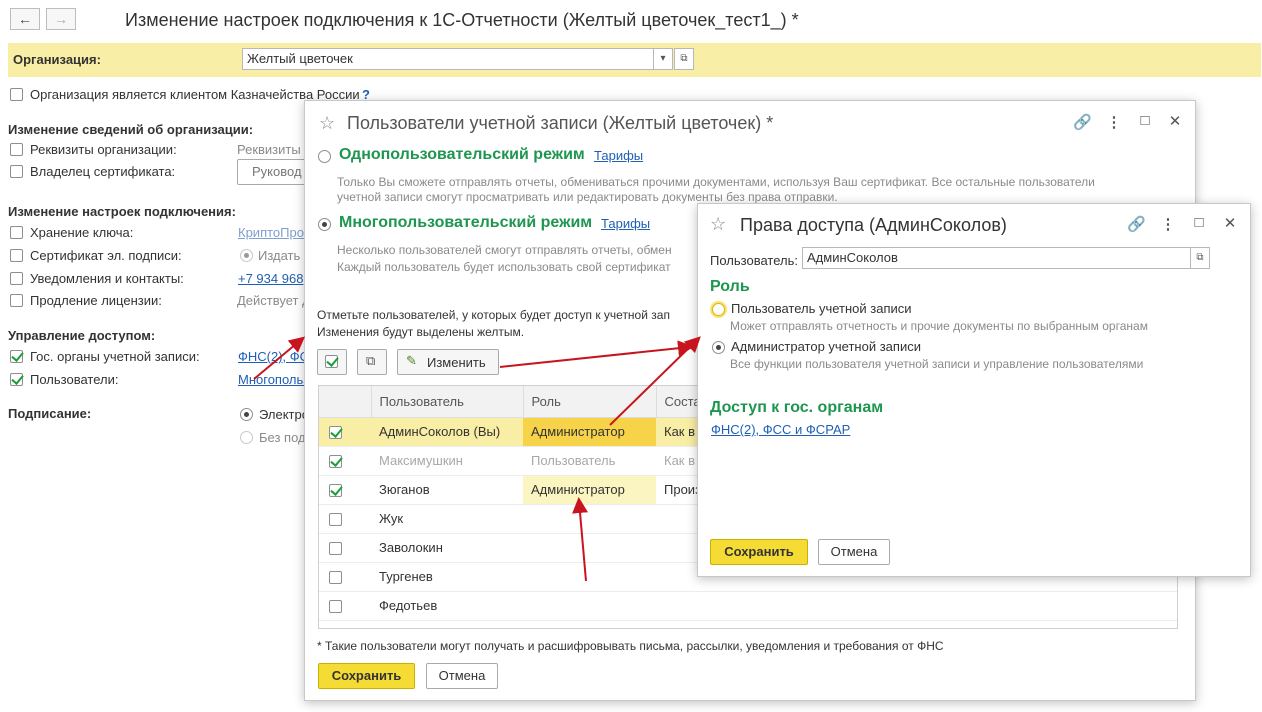 The width and height of the screenshot is (1262, 712). Describe the element at coordinates (754, 260) in the screenshot. I see `rights-user-label: Пользователь:` at that location.